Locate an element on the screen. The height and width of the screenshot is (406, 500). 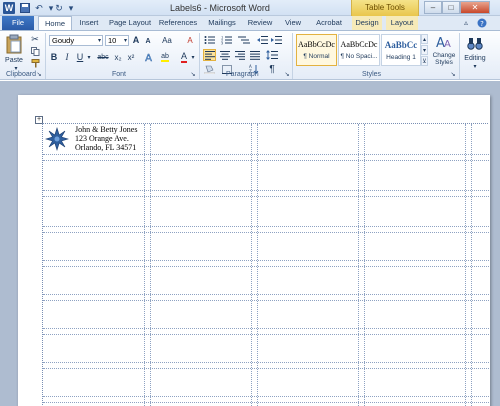
tab-view: View is located at coordinates (293, 23).